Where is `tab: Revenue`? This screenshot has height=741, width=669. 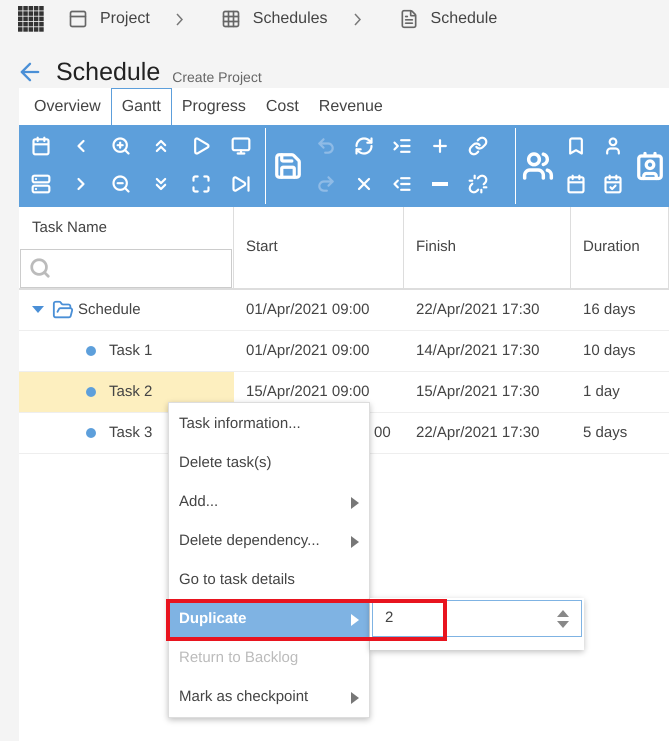
tab: Revenue is located at coordinates (350, 106).